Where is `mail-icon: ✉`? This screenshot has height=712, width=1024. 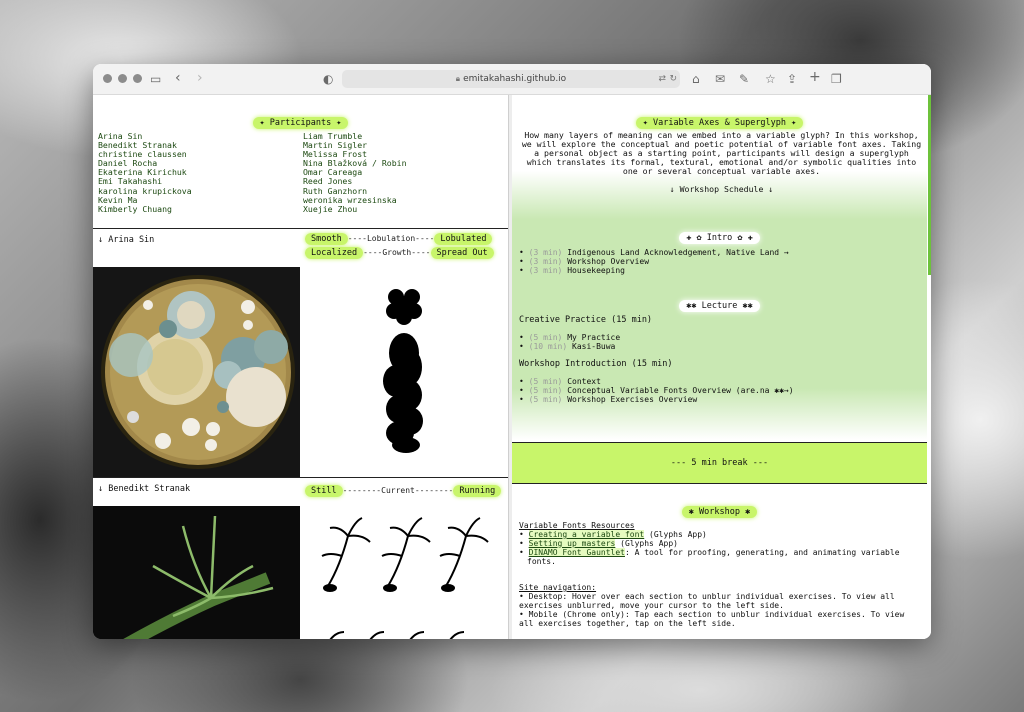 mail-icon: ✉ is located at coordinates (720, 79).